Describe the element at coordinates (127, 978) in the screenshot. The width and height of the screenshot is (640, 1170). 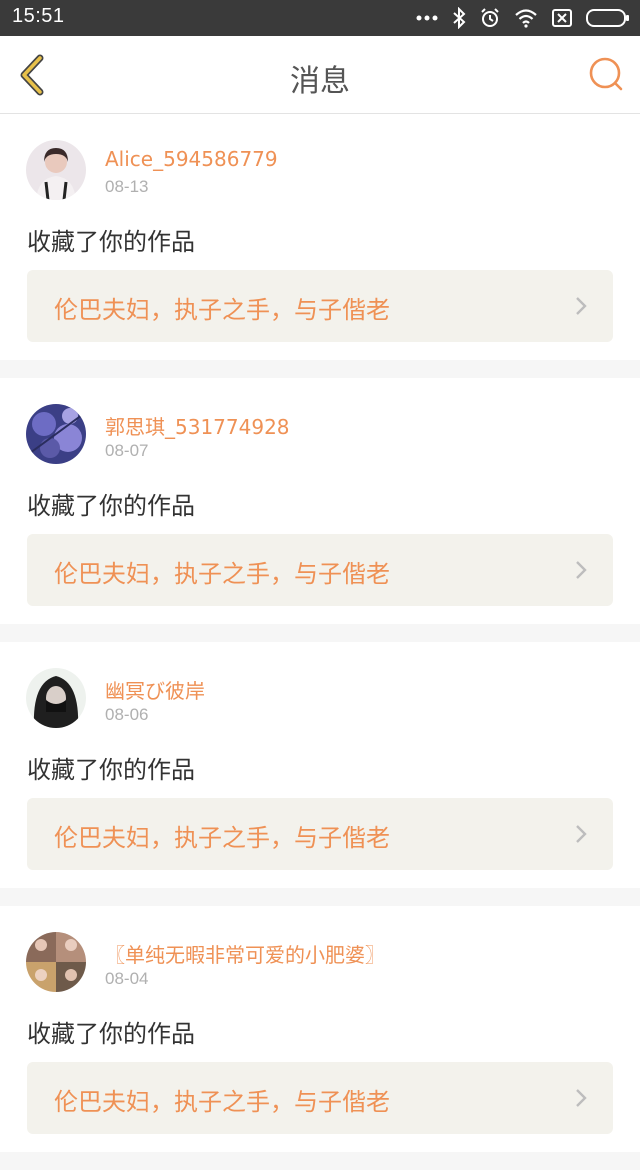
I see `message-date: 08-04` at that location.